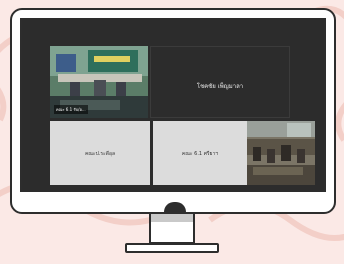  Describe the element at coordinates (172, 248) in the screenshot. I see `monitor-stand-base` at that location.